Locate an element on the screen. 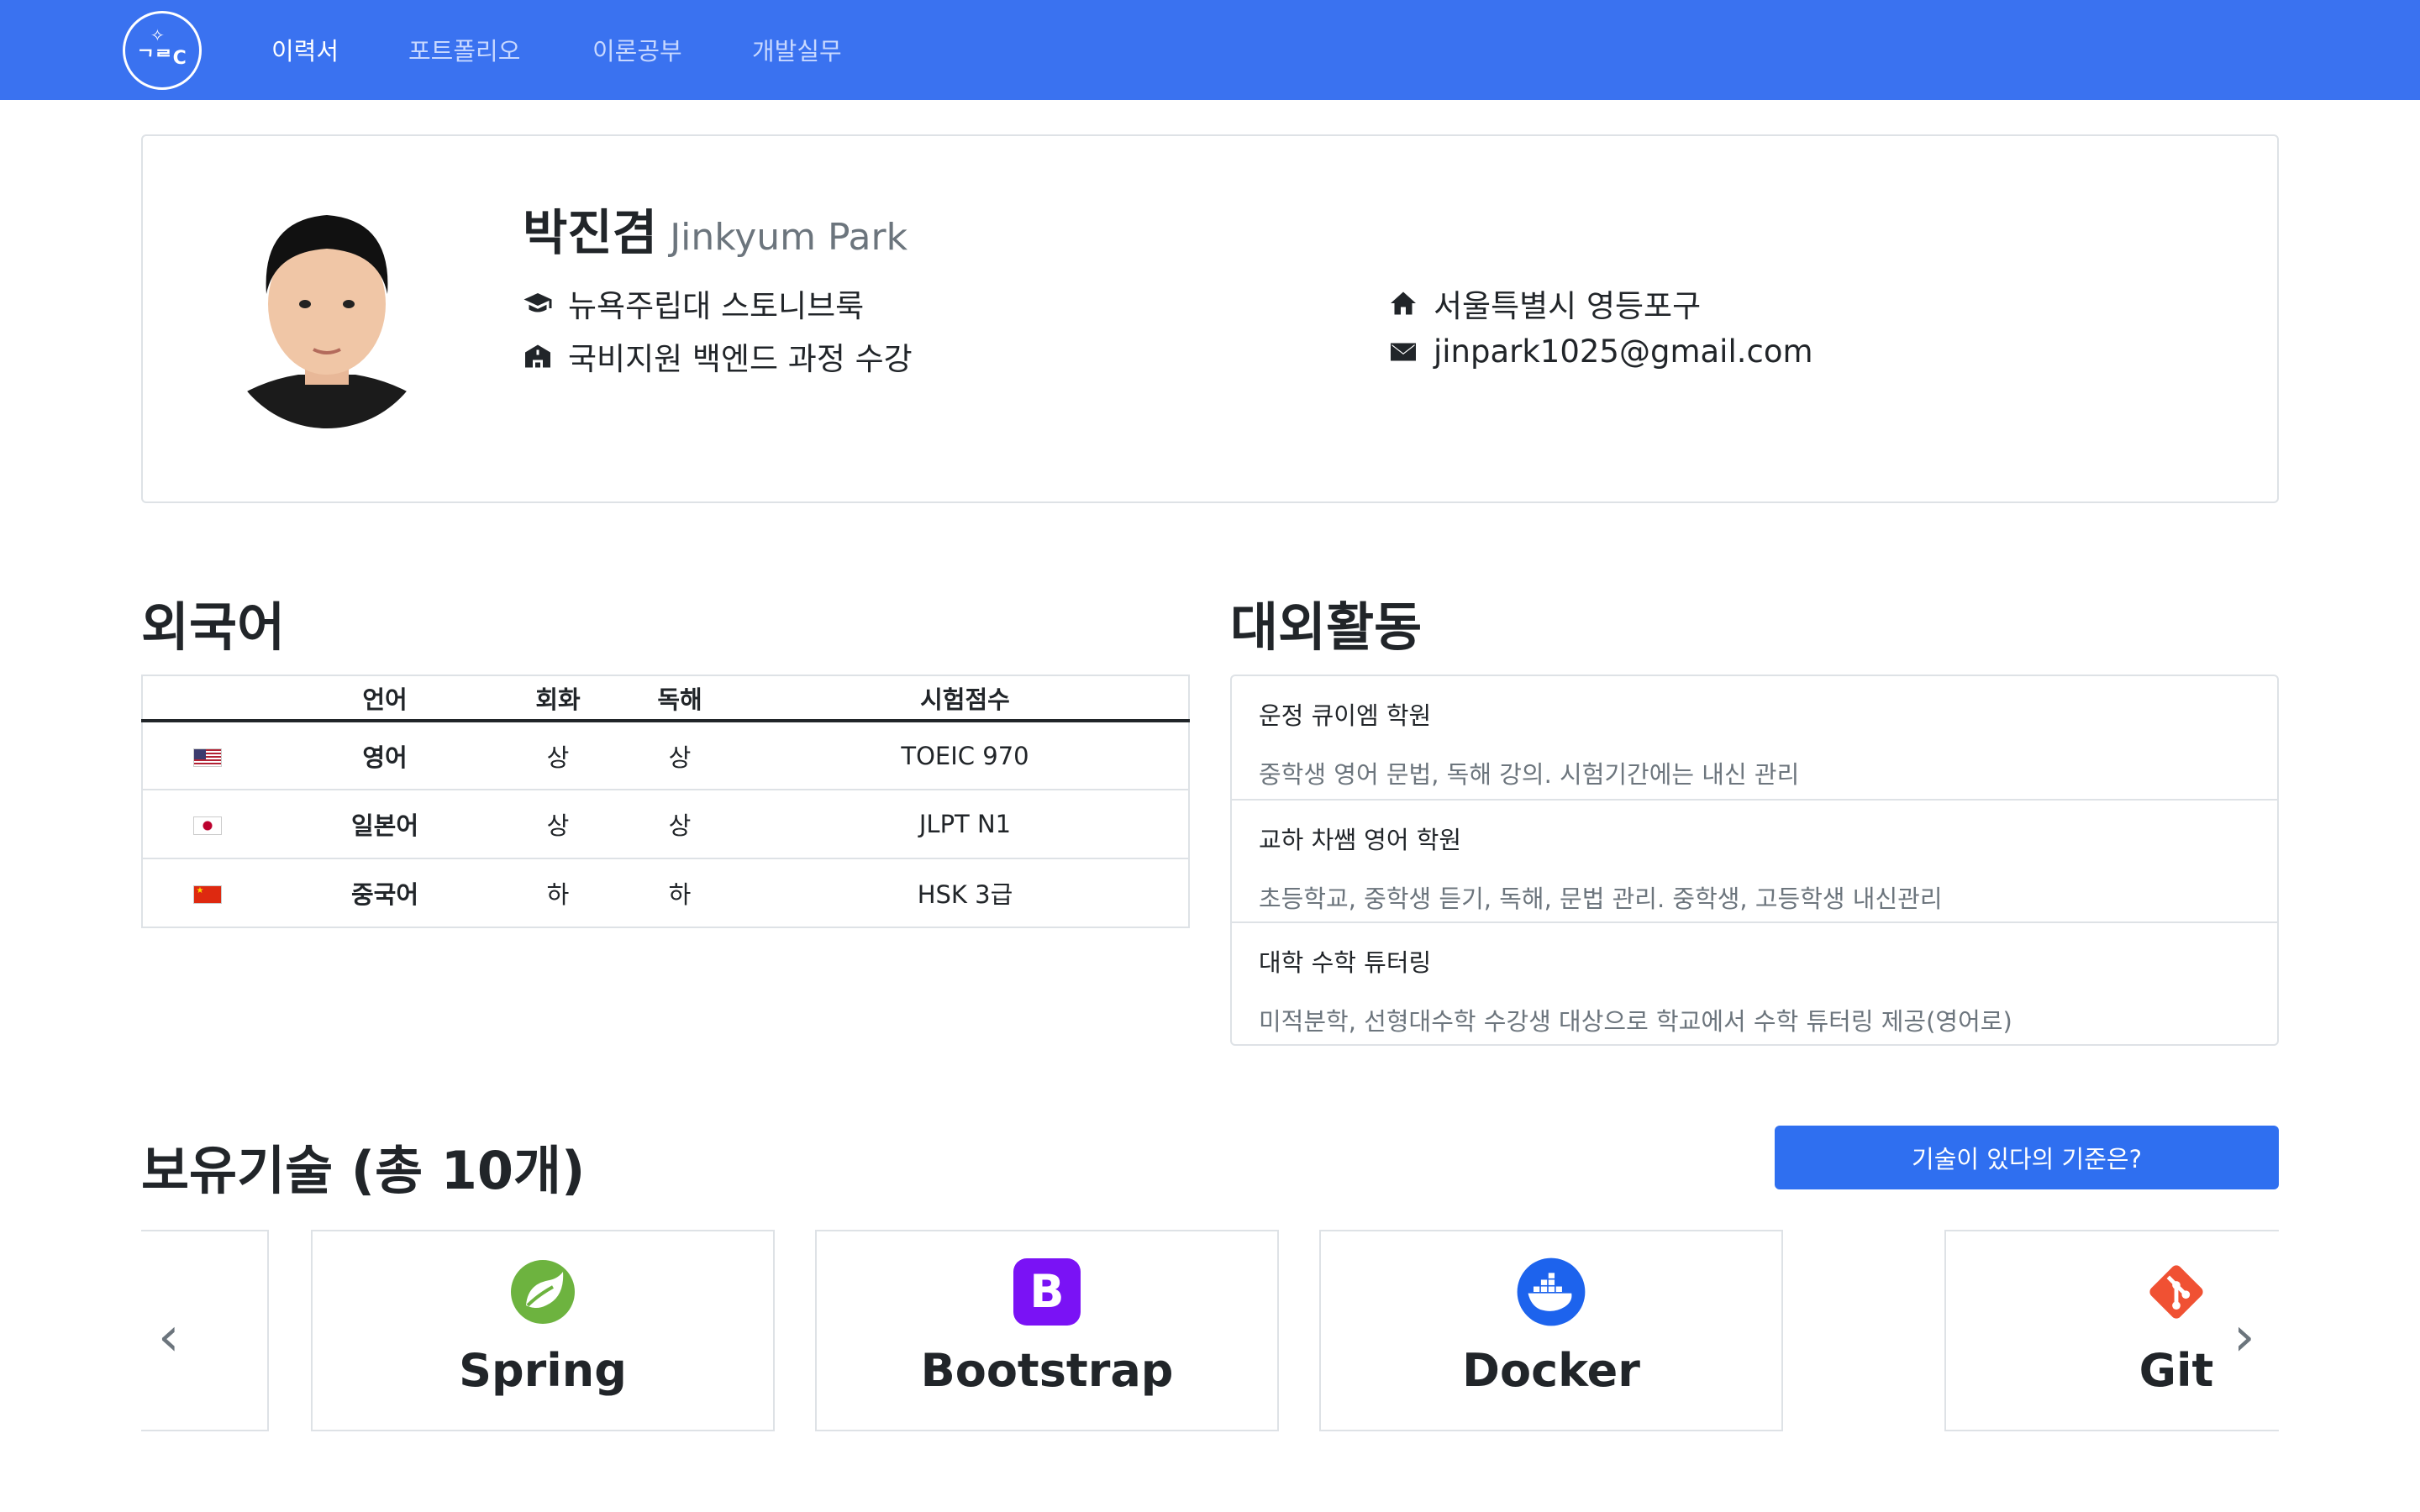 The image size is (2420, 1512). test-score: TOEIC 970 is located at coordinates (965, 755).